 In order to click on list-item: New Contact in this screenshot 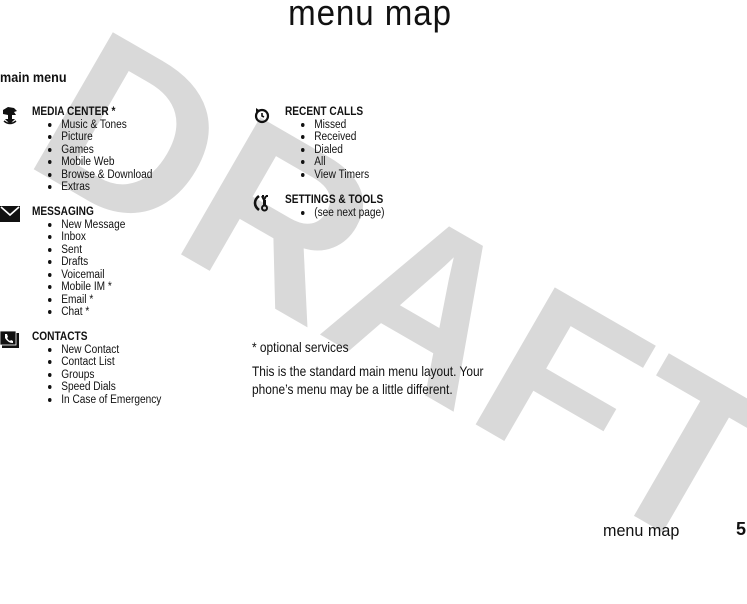, I will do `click(104, 350)`.